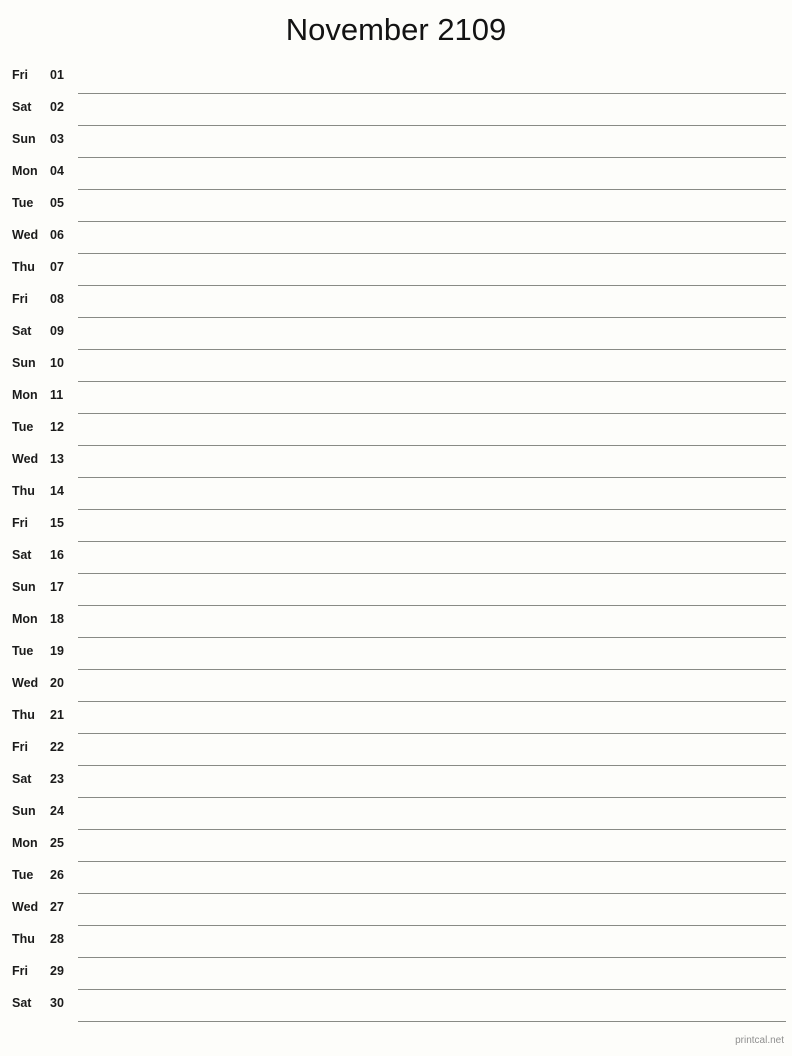  I want to click on day-row: Mon 25, so click(396, 846).